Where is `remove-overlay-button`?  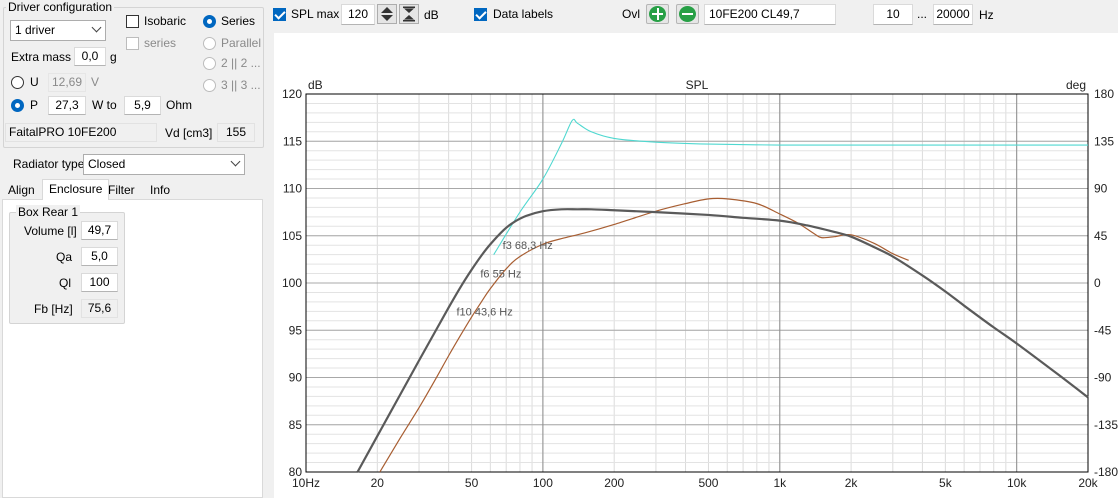
remove-overlay-button is located at coordinates (687, 14).